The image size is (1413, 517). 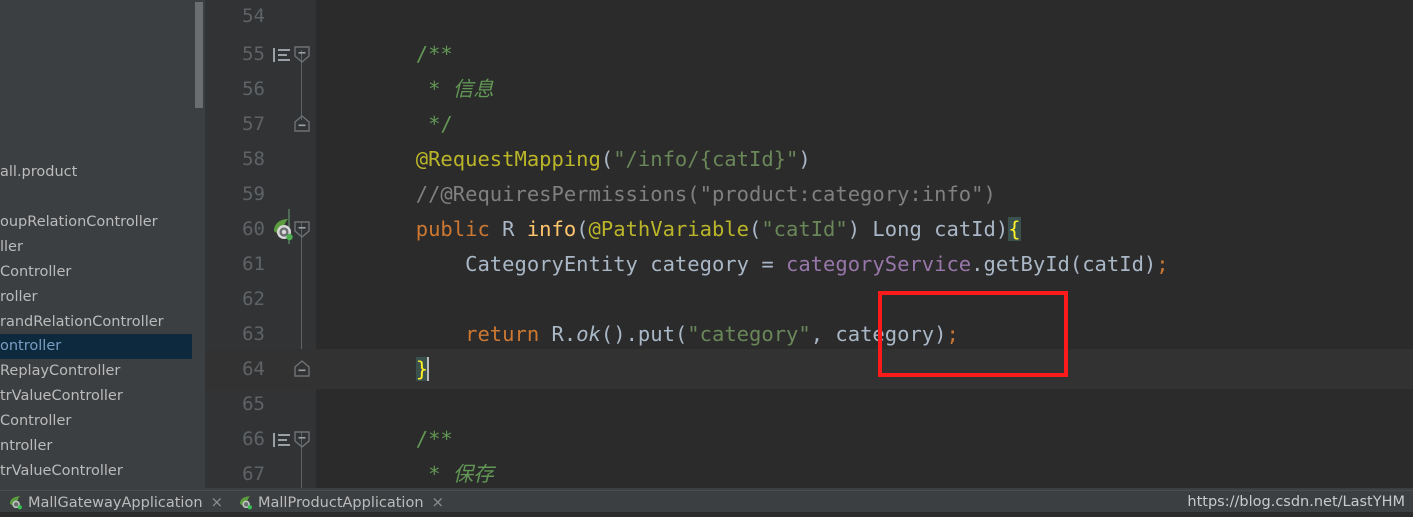 I want to click on line-number: 58, so click(x=253, y=159).